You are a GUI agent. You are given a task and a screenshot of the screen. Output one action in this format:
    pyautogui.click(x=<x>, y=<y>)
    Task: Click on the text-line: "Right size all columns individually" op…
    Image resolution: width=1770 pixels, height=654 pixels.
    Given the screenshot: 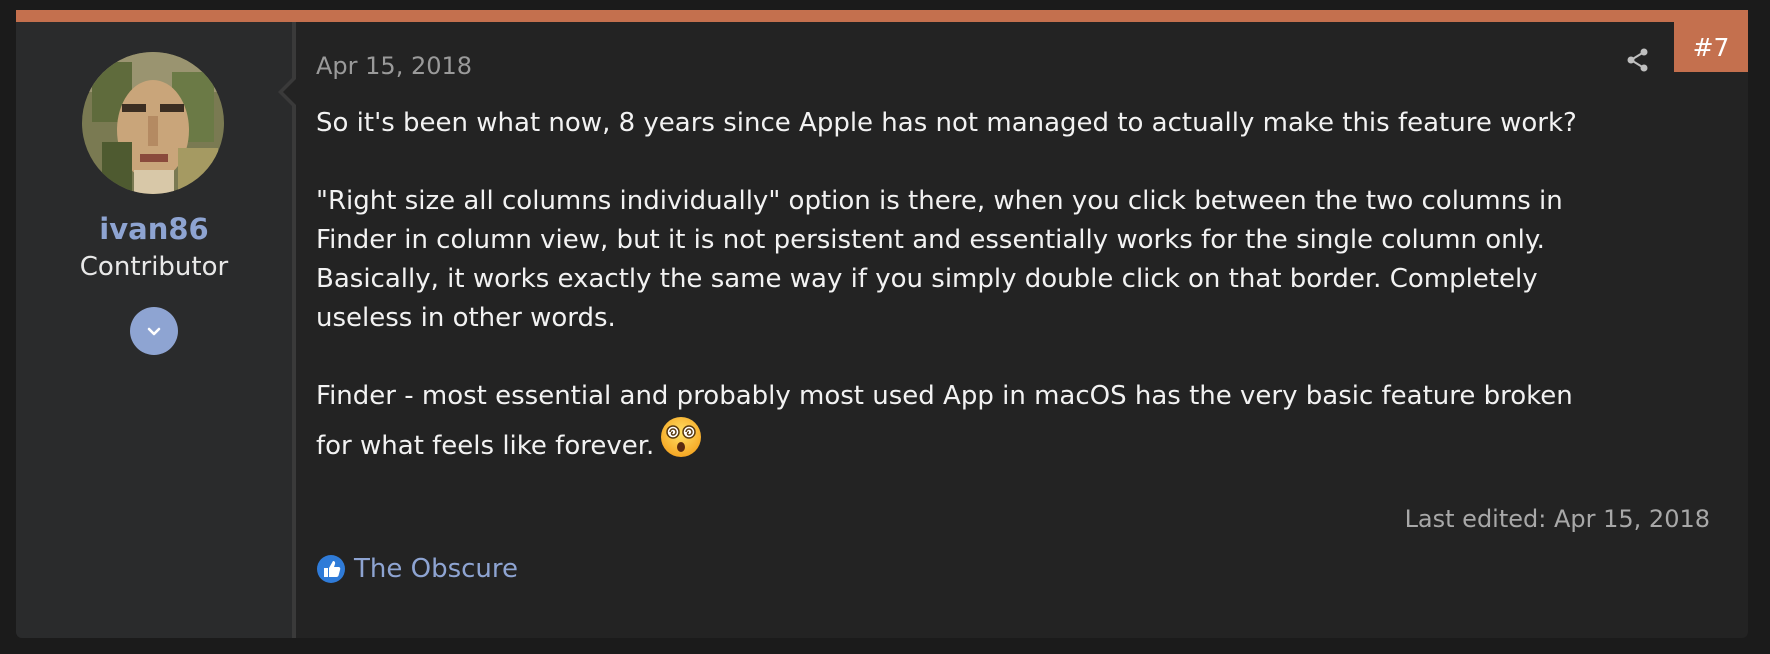 What is the action you would take?
    pyautogui.click(x=939, y=201)
    